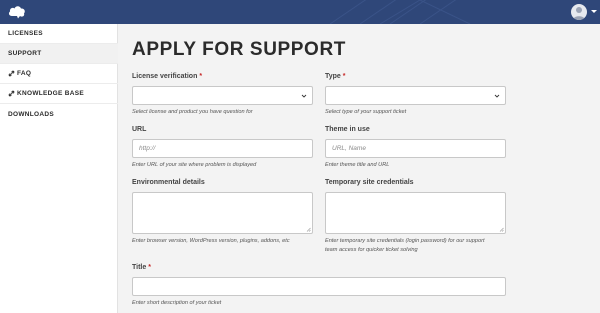 The width and height of the screenshot is (600, 313). I want to click on sidebar-item-label: KNOWLEDGE BASE, so click(51, 93).